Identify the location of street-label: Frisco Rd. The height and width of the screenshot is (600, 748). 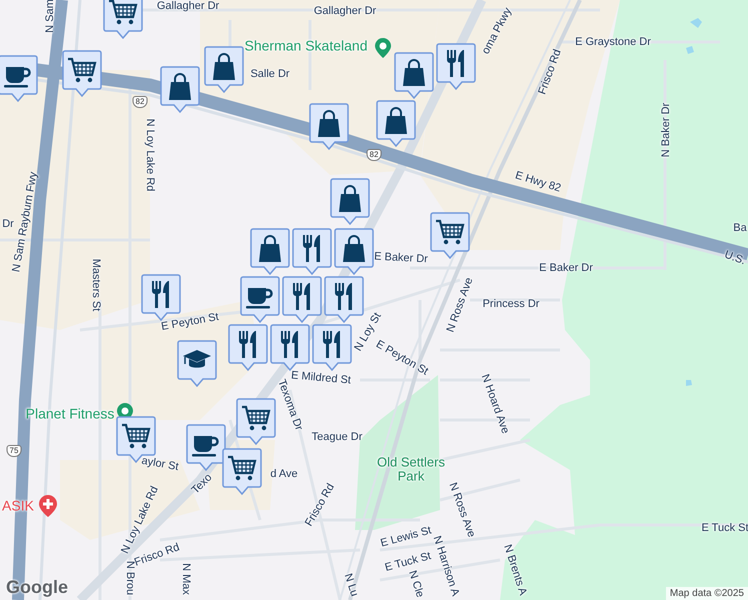
(550, 72).